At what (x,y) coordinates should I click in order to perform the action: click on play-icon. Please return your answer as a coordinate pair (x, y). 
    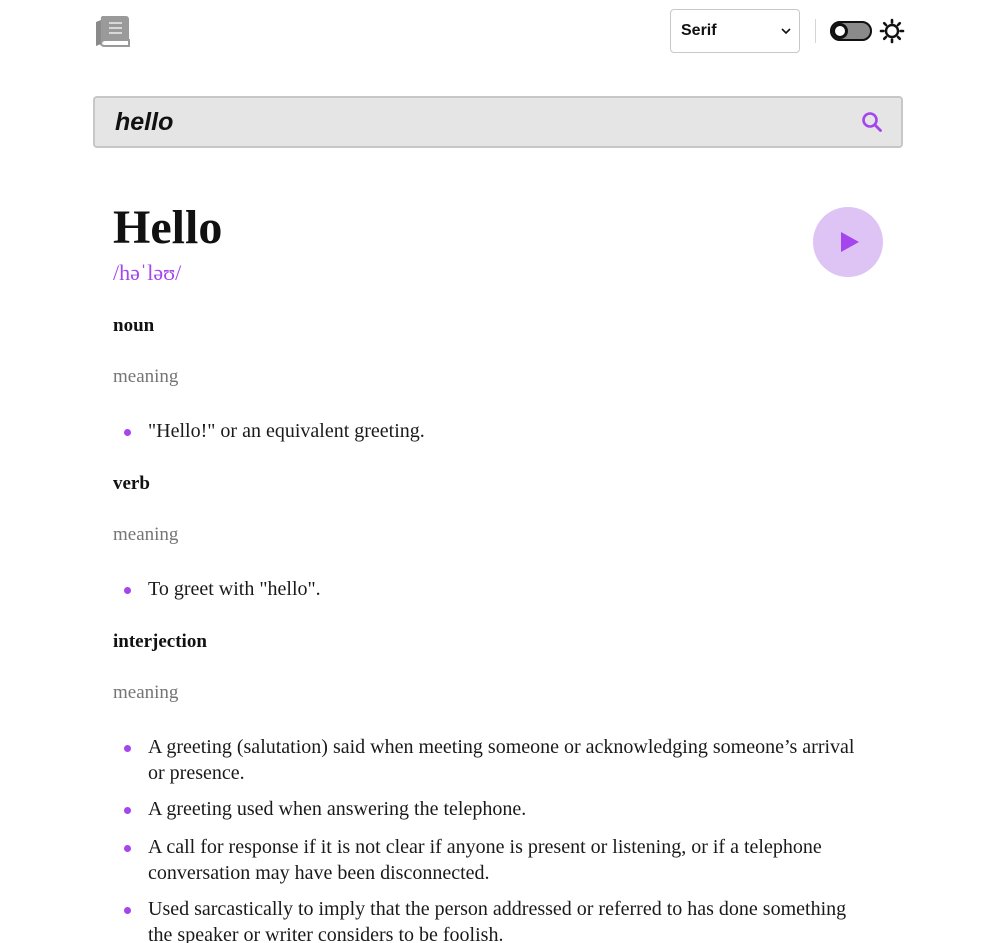
    Looking at the image, I should click on (850, 242).